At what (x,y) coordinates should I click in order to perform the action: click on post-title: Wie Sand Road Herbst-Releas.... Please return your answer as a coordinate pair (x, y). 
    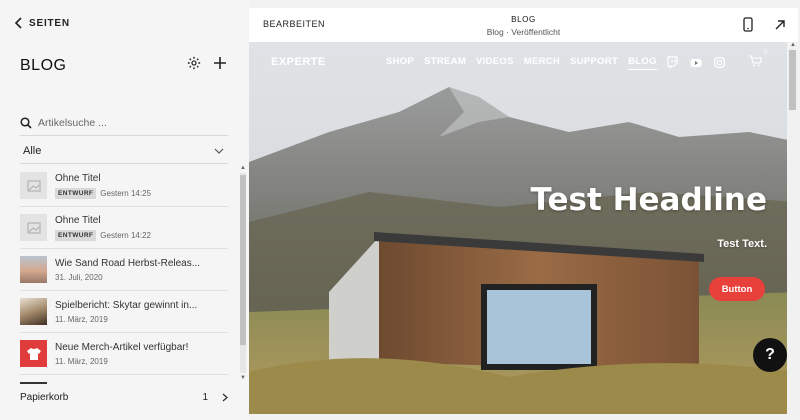
    Looking at the image, I should click on (128, 263).